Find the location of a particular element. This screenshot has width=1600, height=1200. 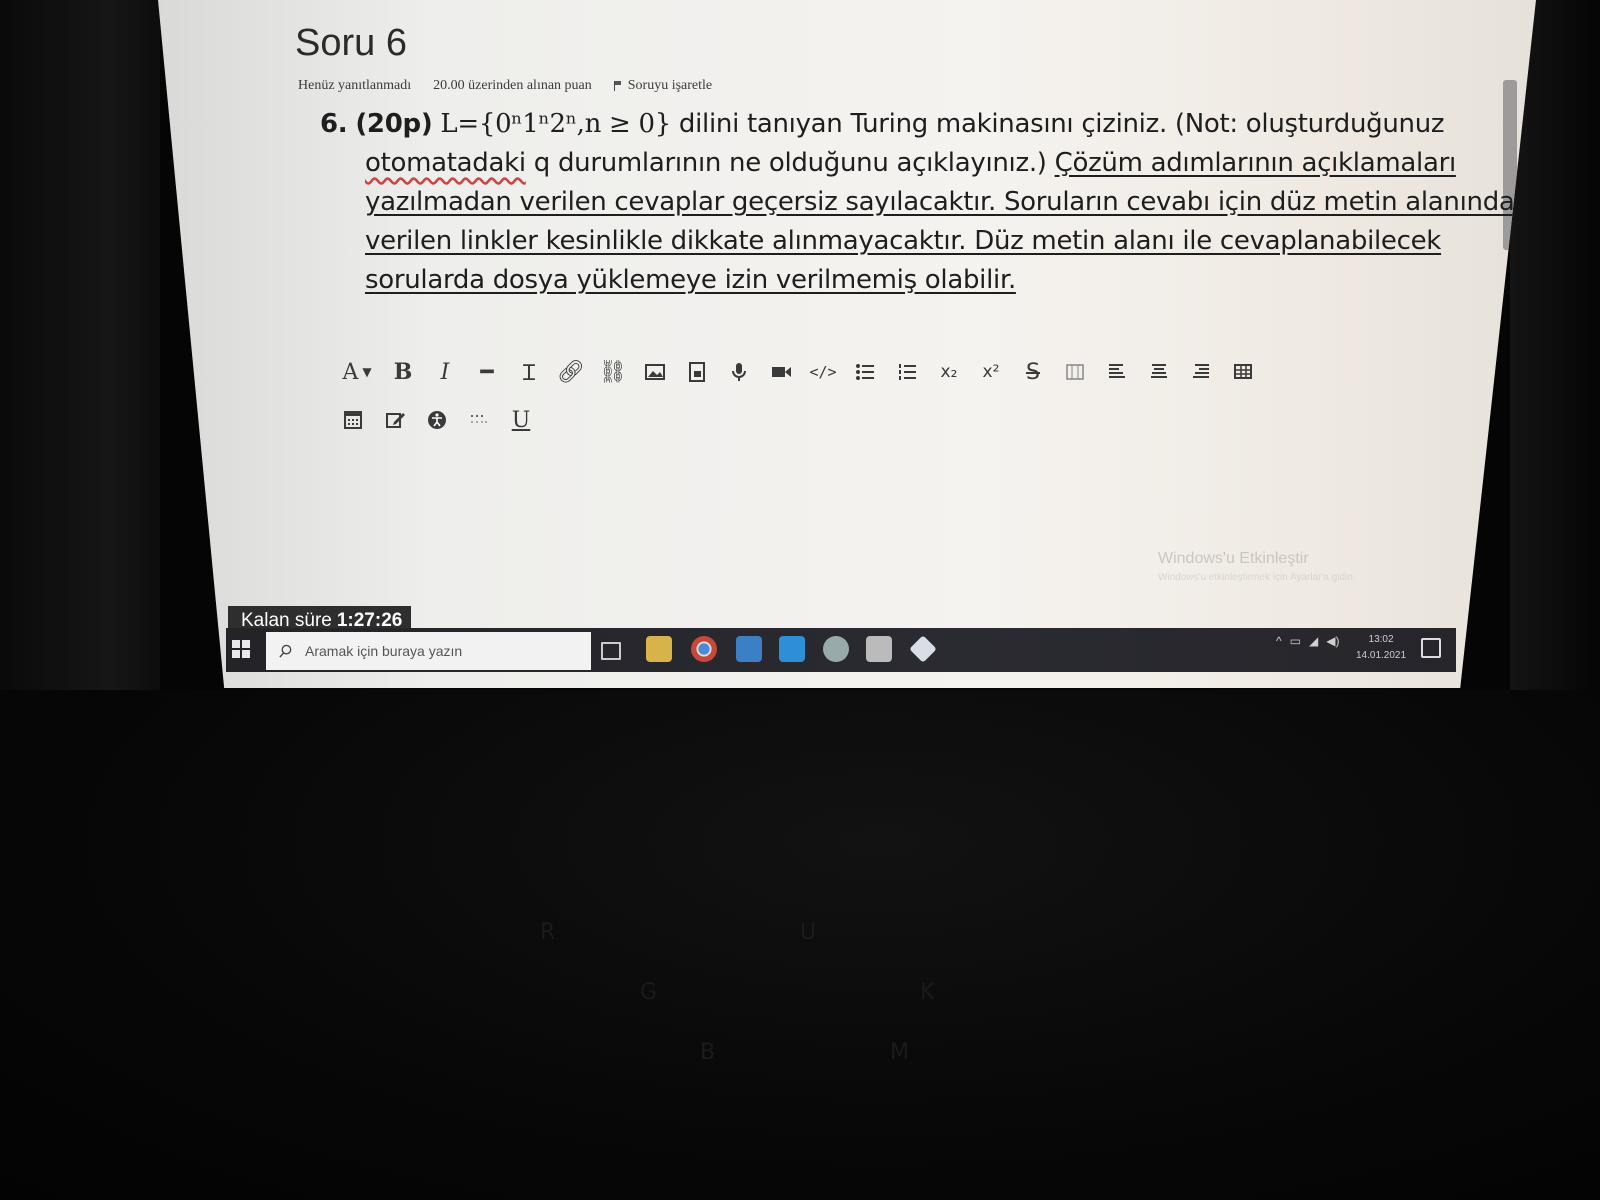

record-audio-button is located at coordinates (739, 372).